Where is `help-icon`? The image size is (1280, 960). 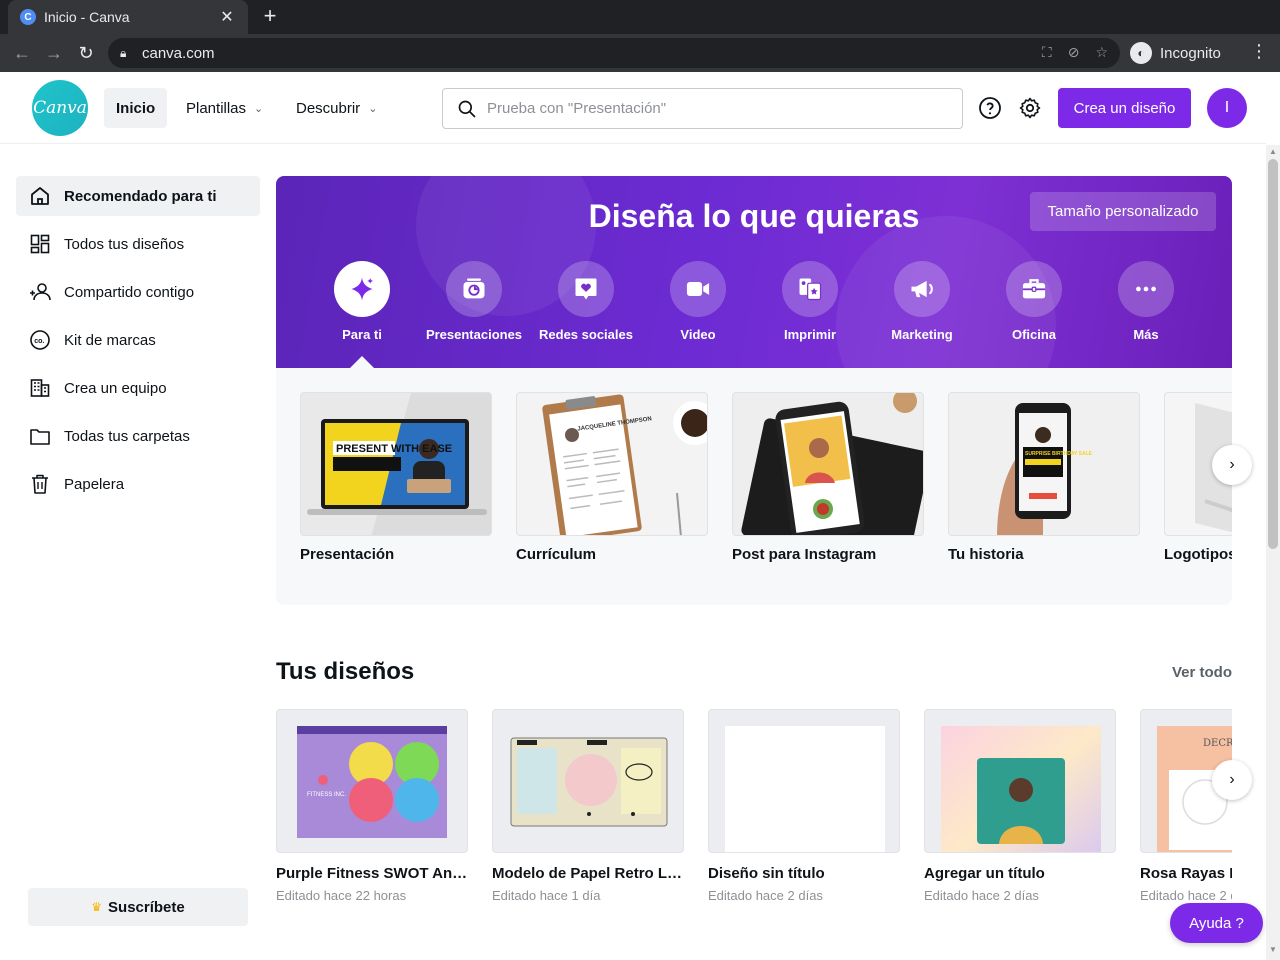 help-icon is located at coordinates (990, 108).